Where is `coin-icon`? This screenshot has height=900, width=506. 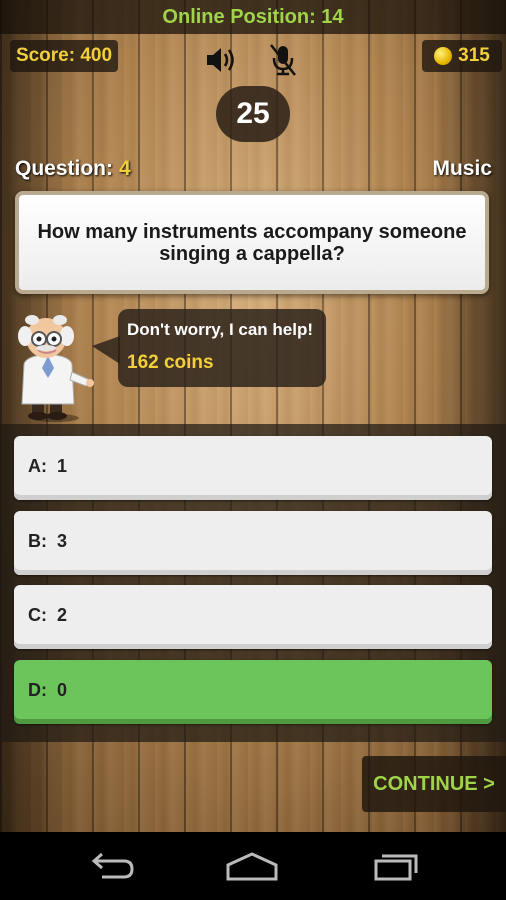
coin-icon is located at coordinates (443, 56).